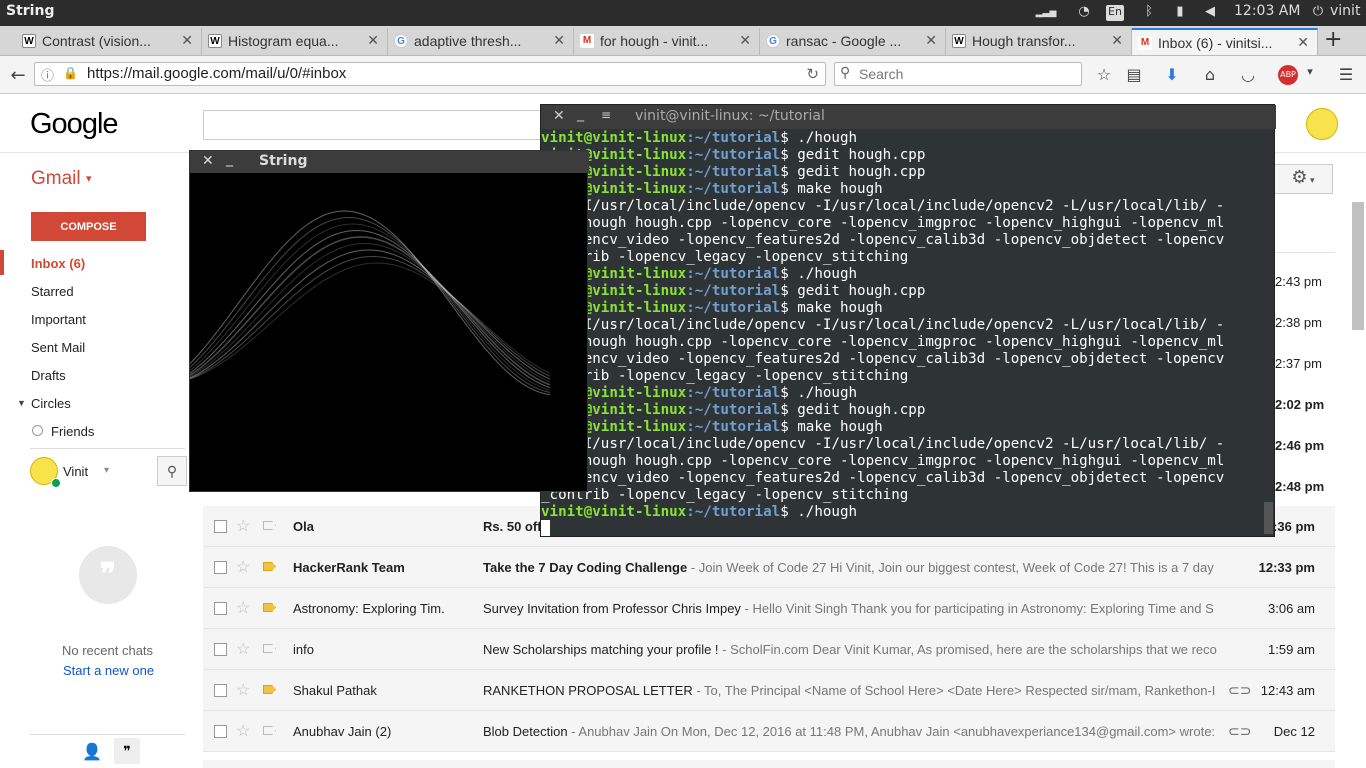  Describe the element at coordinates (1210, 12) in the screenshot. I see `volume-icon: ◀` at that location.